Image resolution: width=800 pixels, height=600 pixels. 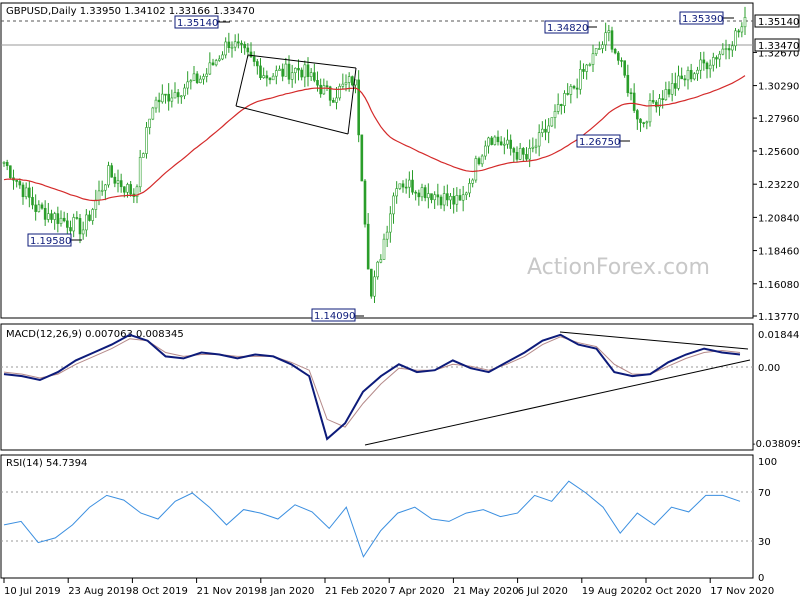 I want to click on svg-text: 1.19580, so click(x=50, y=241).